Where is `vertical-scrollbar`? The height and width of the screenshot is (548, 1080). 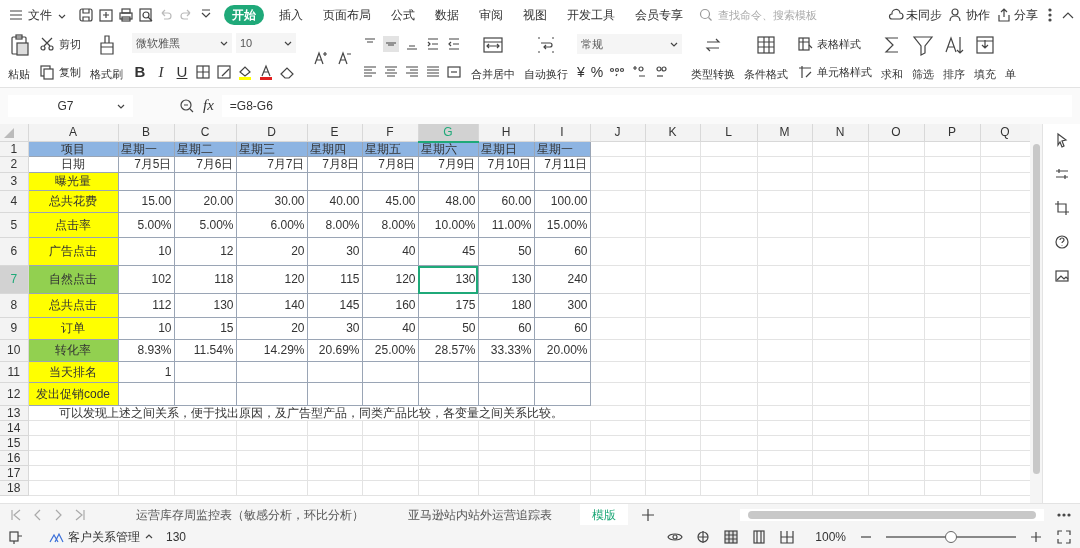 vertical-scrollbar is located at coordinates (1036, 313).